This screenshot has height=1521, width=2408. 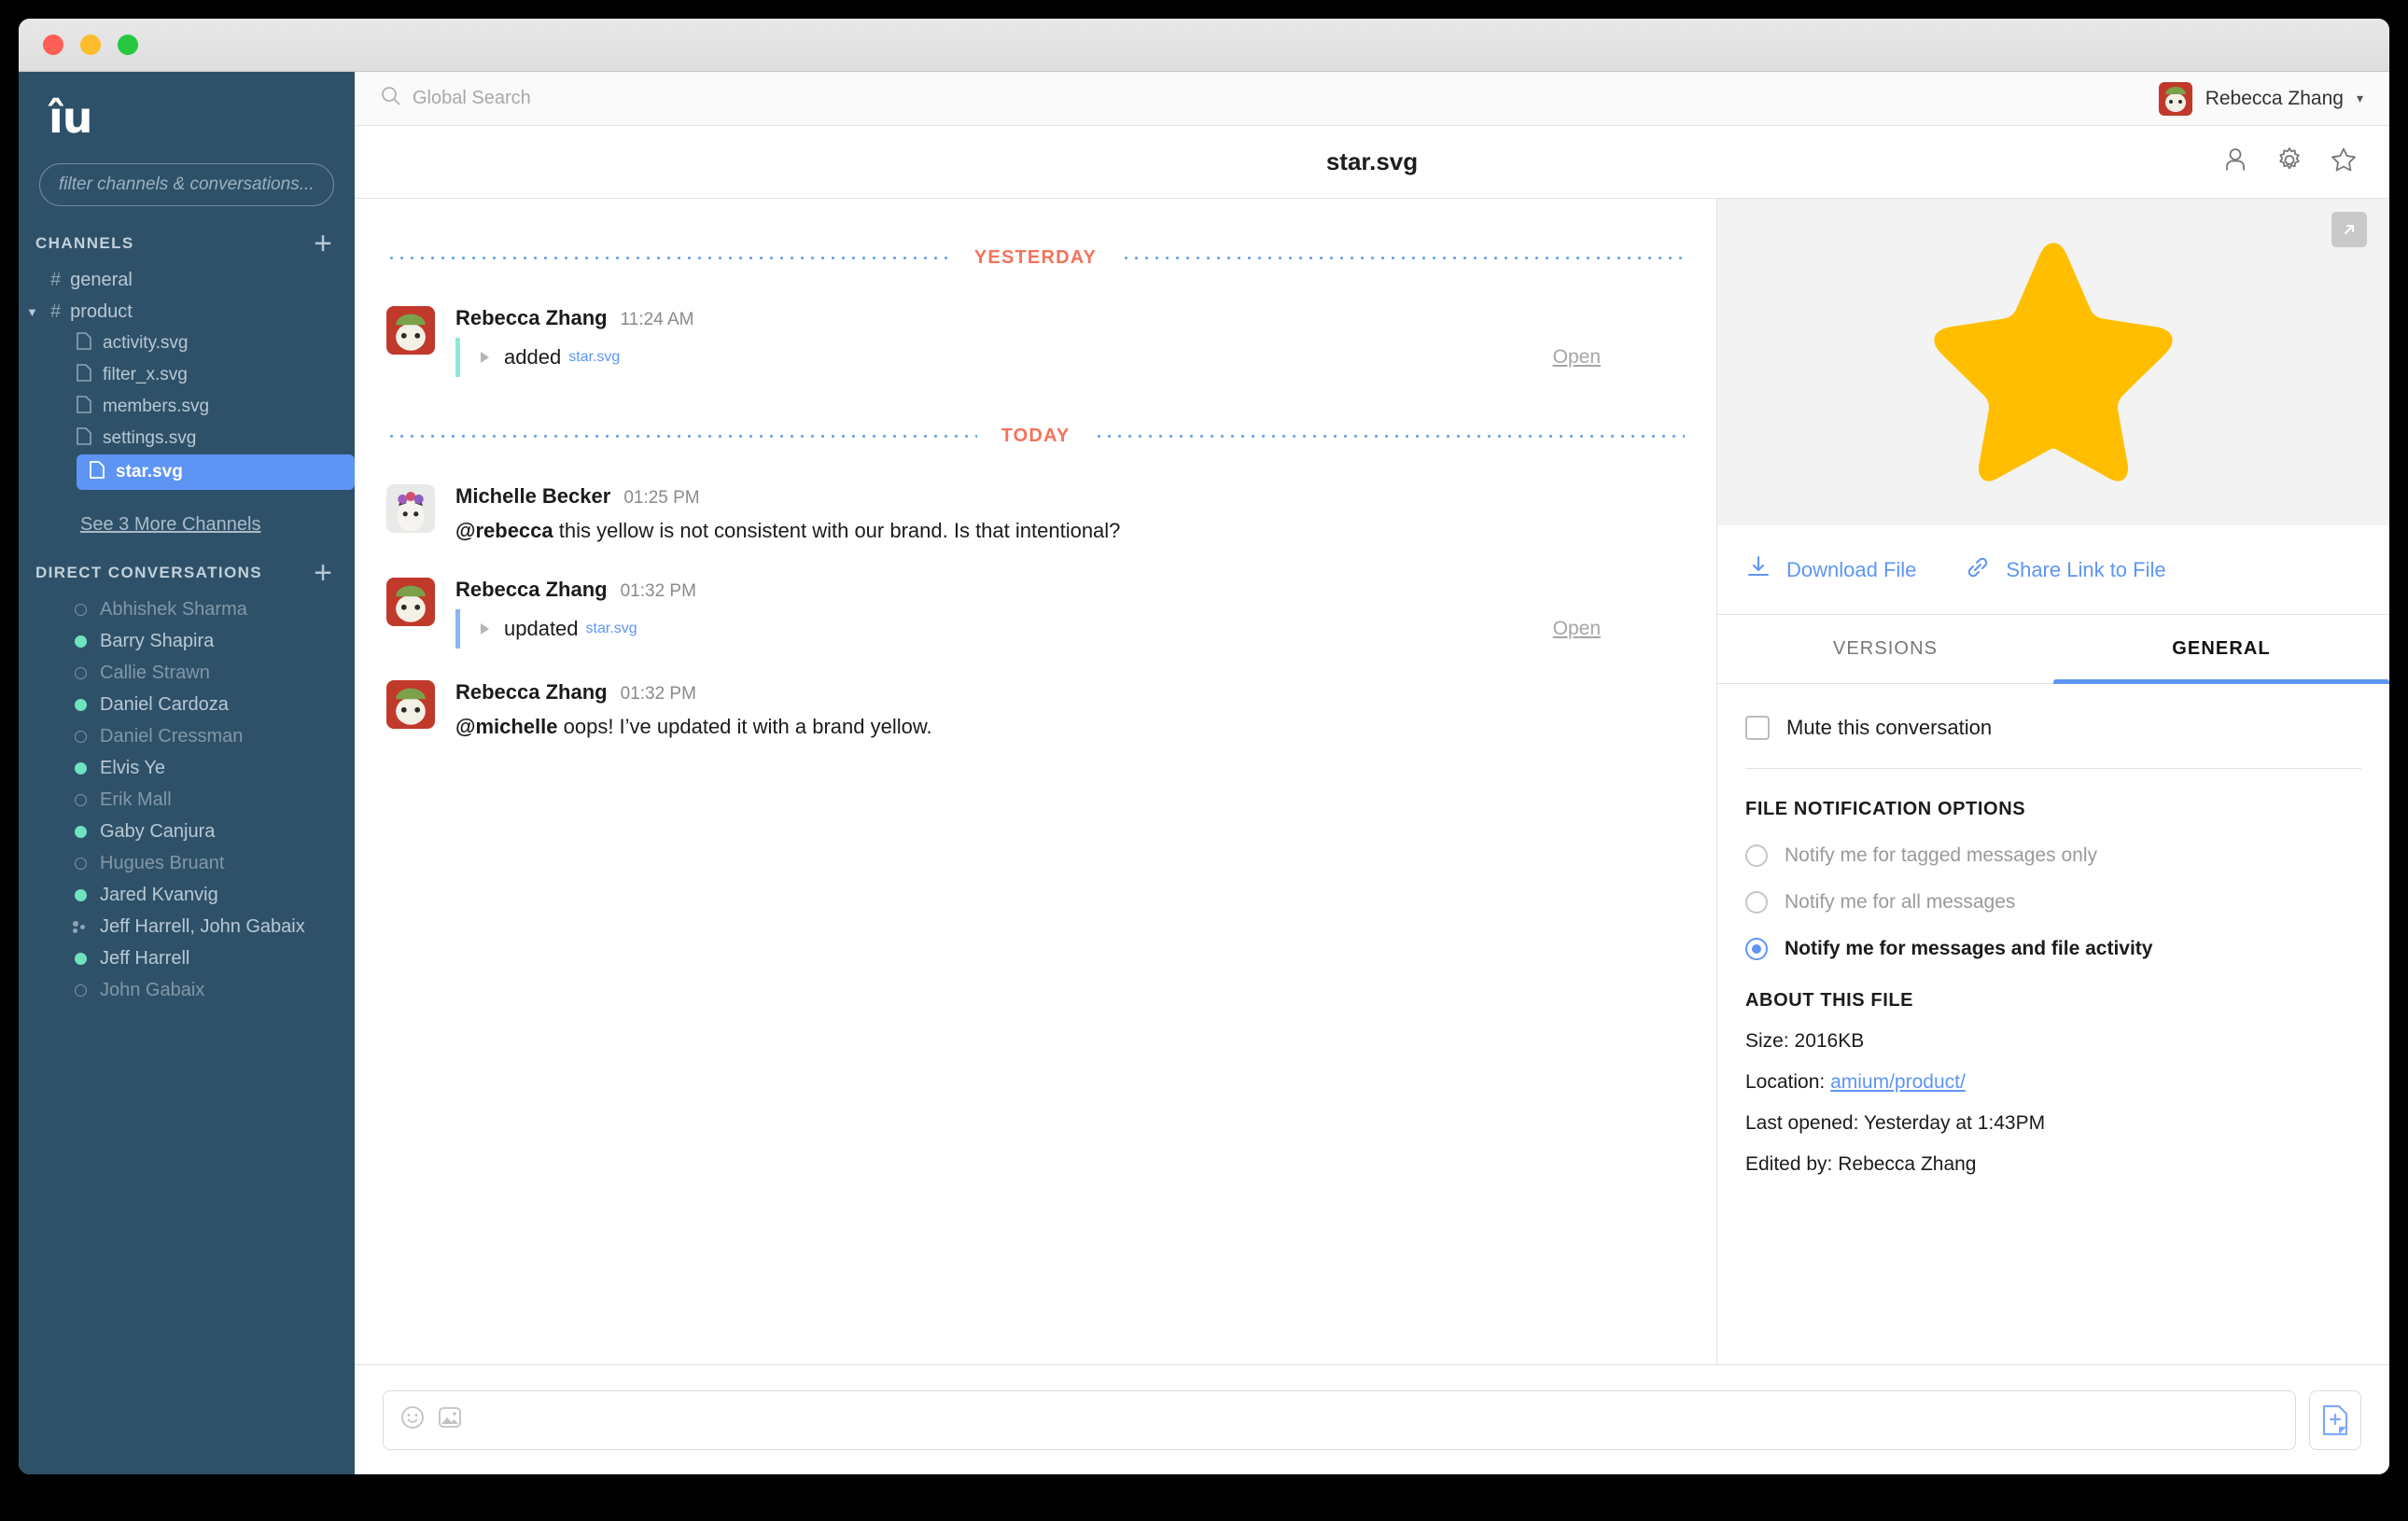 What do you see at coordinates (145, 375) in the screenshot?
I see `file-label: filter_x.svg` at bounding box center [145, 375].